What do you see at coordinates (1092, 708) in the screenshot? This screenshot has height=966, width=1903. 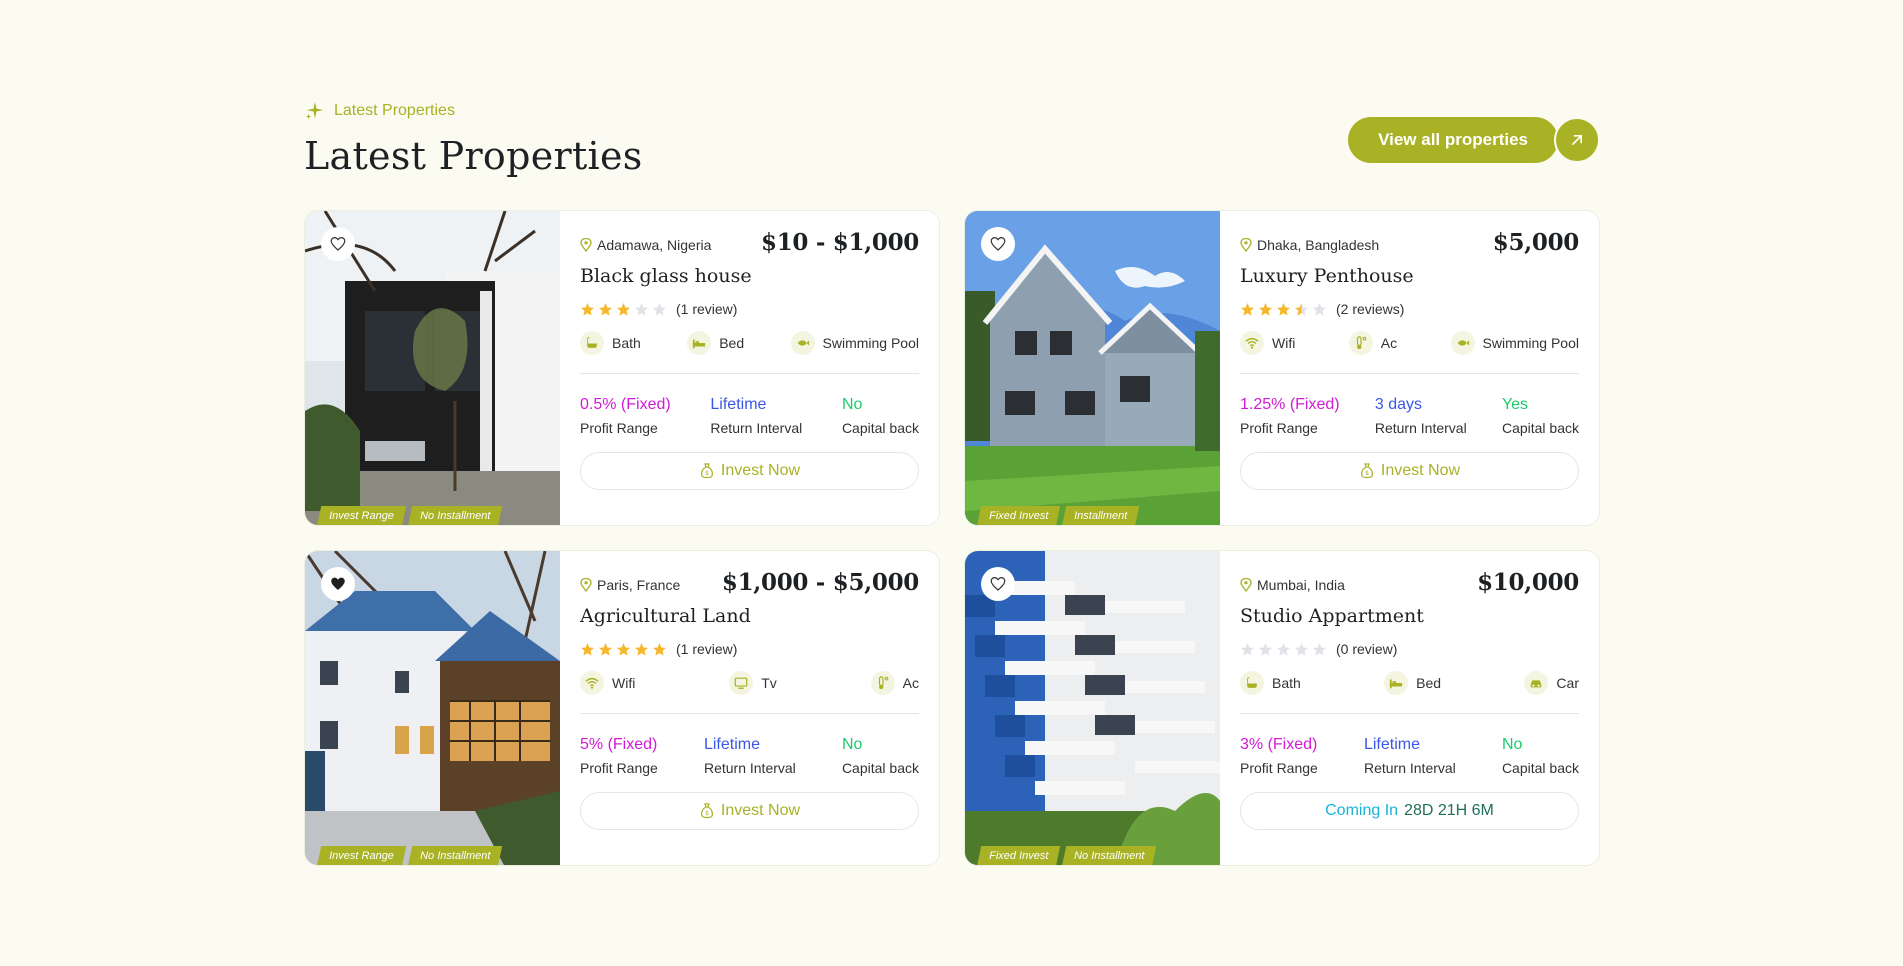 I see `property-photo: Fixed Invest No Installment` at bounding box center [1092, 708].